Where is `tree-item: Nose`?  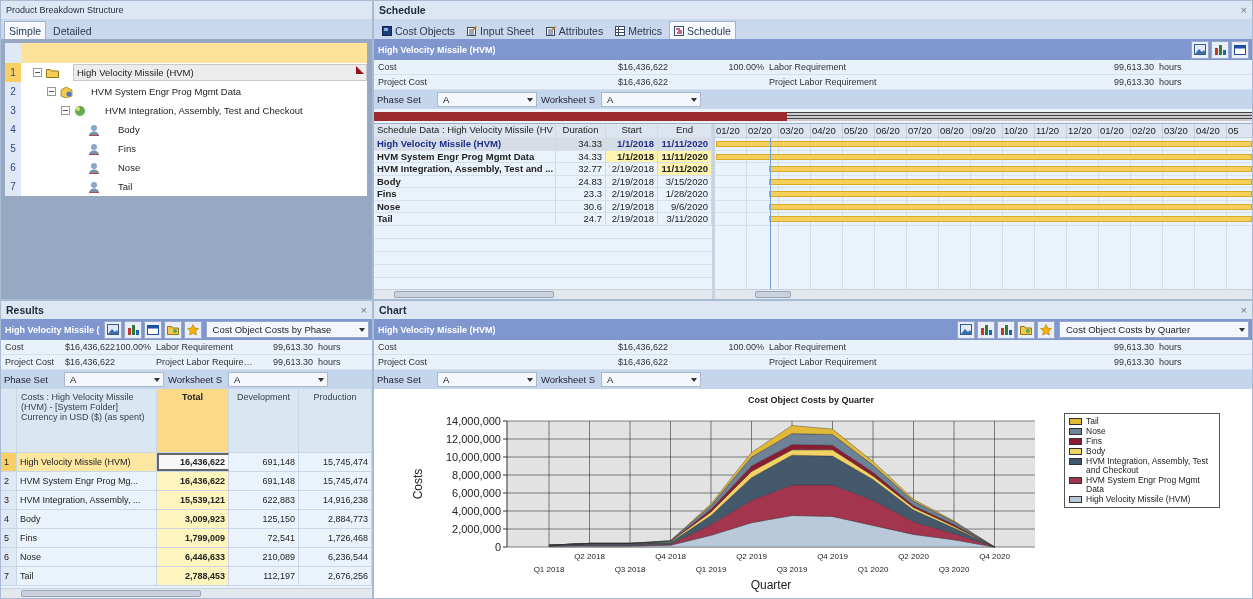 tree-item: Nose is located at coordinates (128, 167).